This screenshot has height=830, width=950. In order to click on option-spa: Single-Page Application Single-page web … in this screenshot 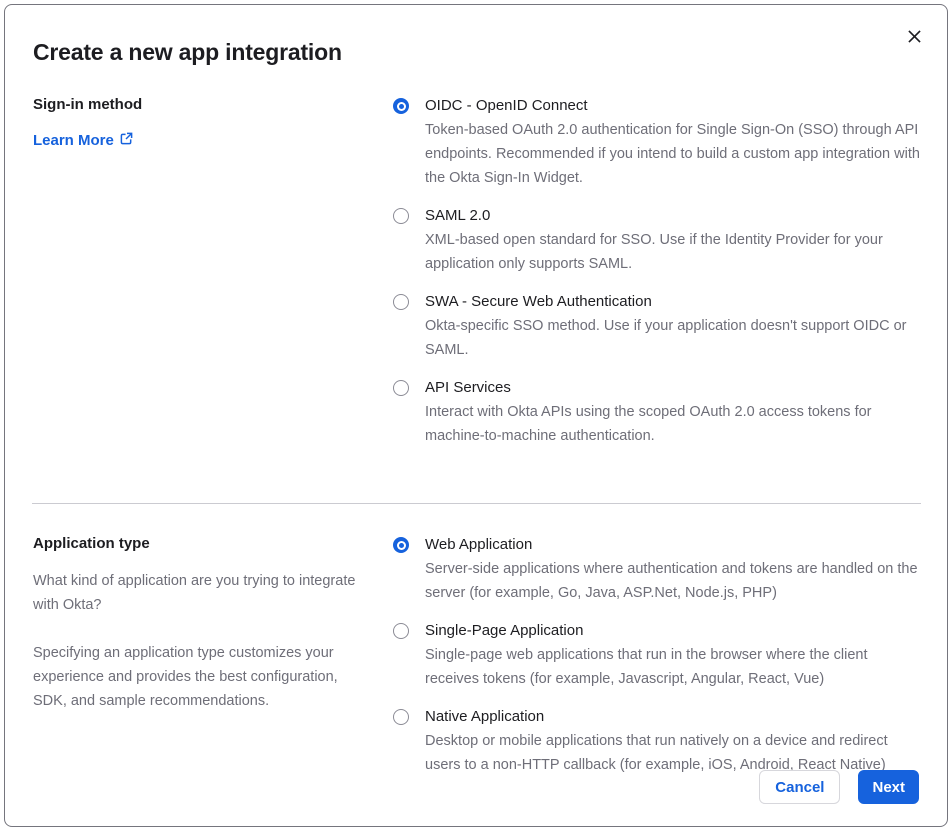, I will do `click(657, 655)`.